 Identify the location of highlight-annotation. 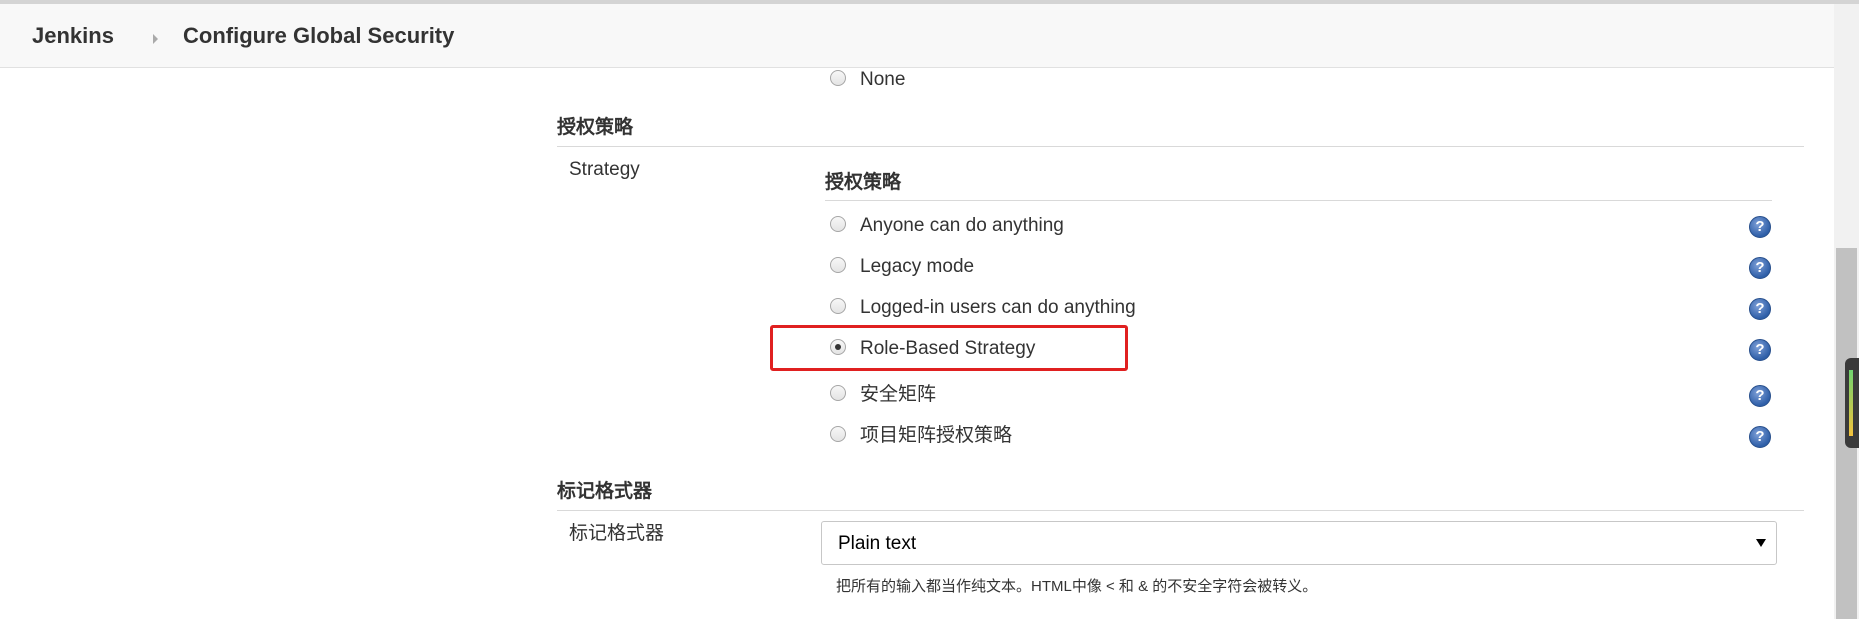
(949, 348).